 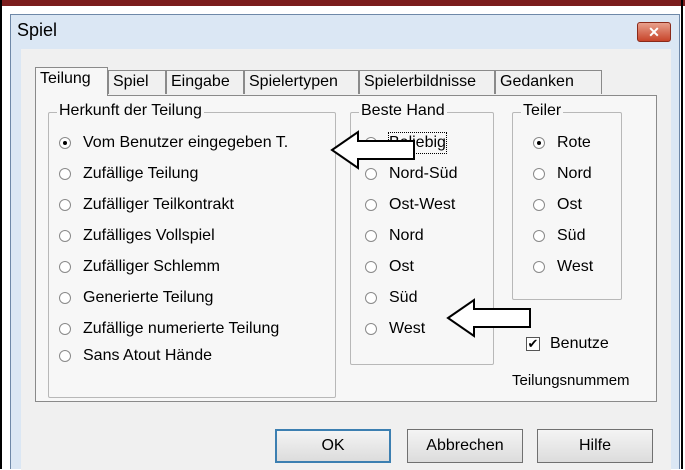 I want to click on group-beste-hand-legend: Beste Hand, so click(x=403, y=111).